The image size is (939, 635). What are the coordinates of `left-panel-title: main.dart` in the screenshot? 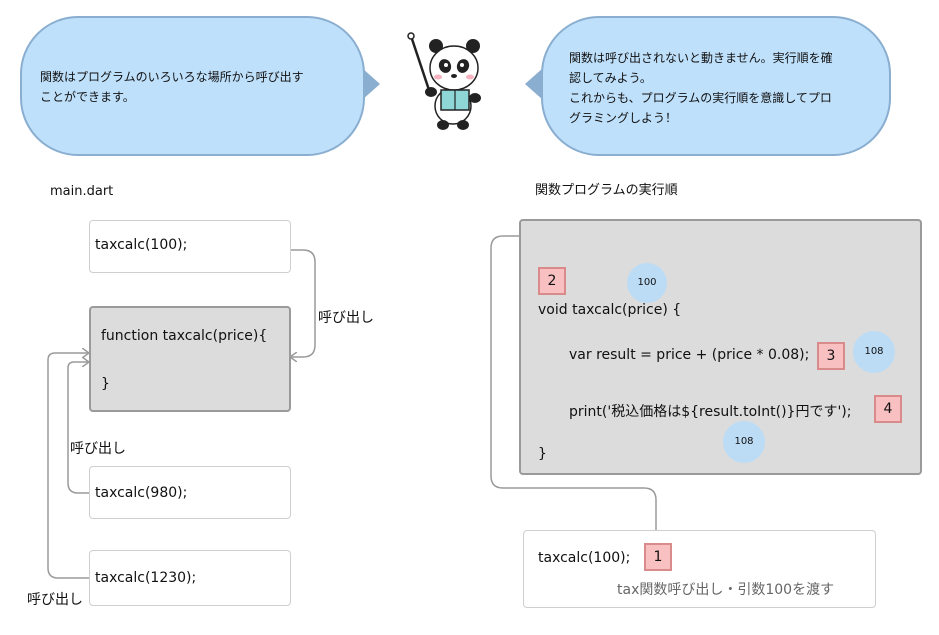 It's located at (82, 191).